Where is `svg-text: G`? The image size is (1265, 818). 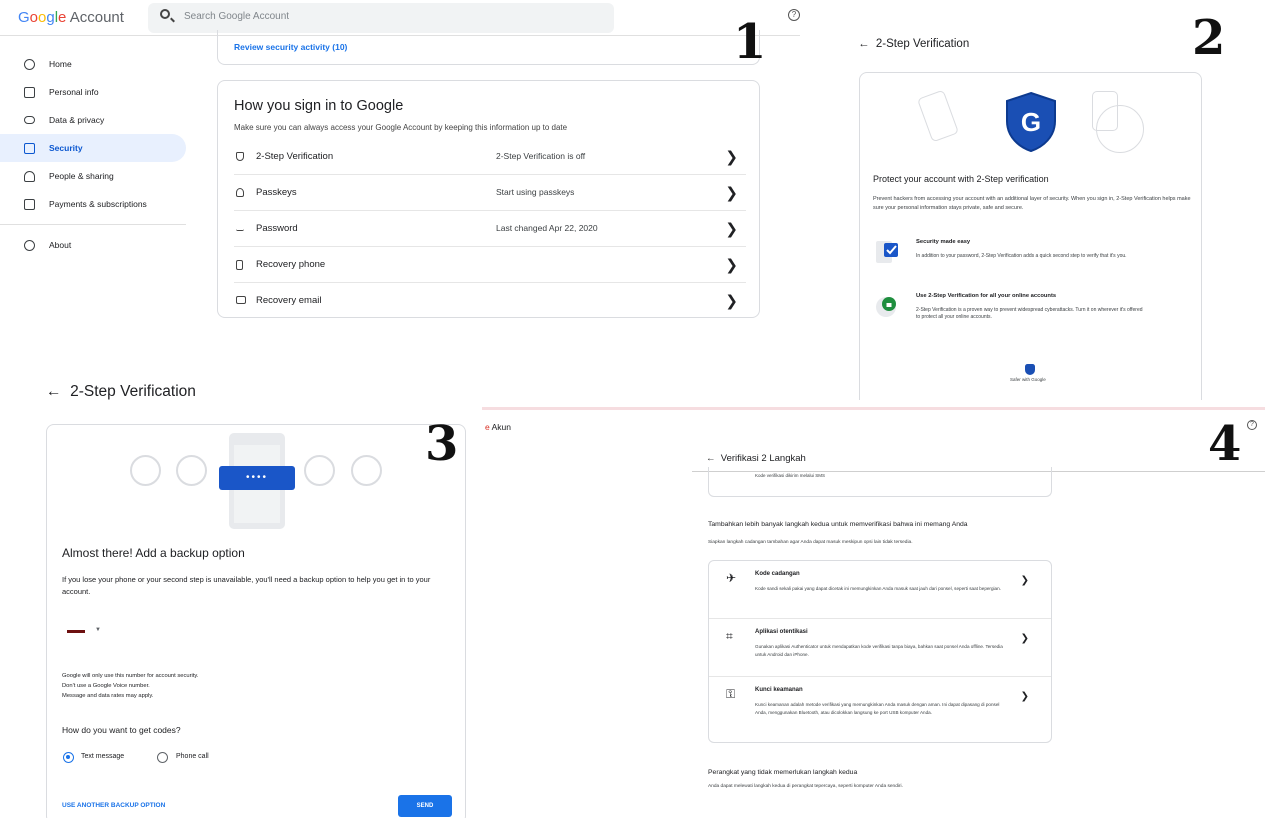
svg-text: G is located at coordinates (1031, 122).